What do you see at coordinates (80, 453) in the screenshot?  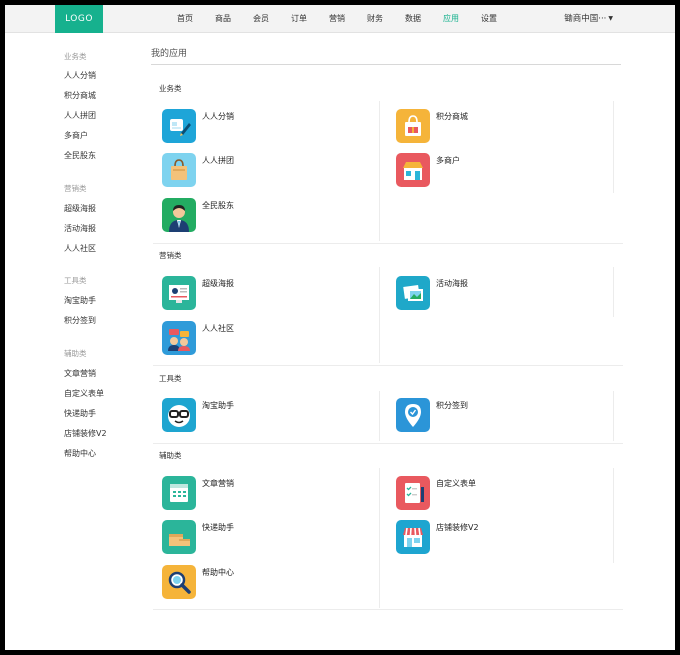 I see `sidebar-item: 帮助中心` at bounding box center [80, 453].